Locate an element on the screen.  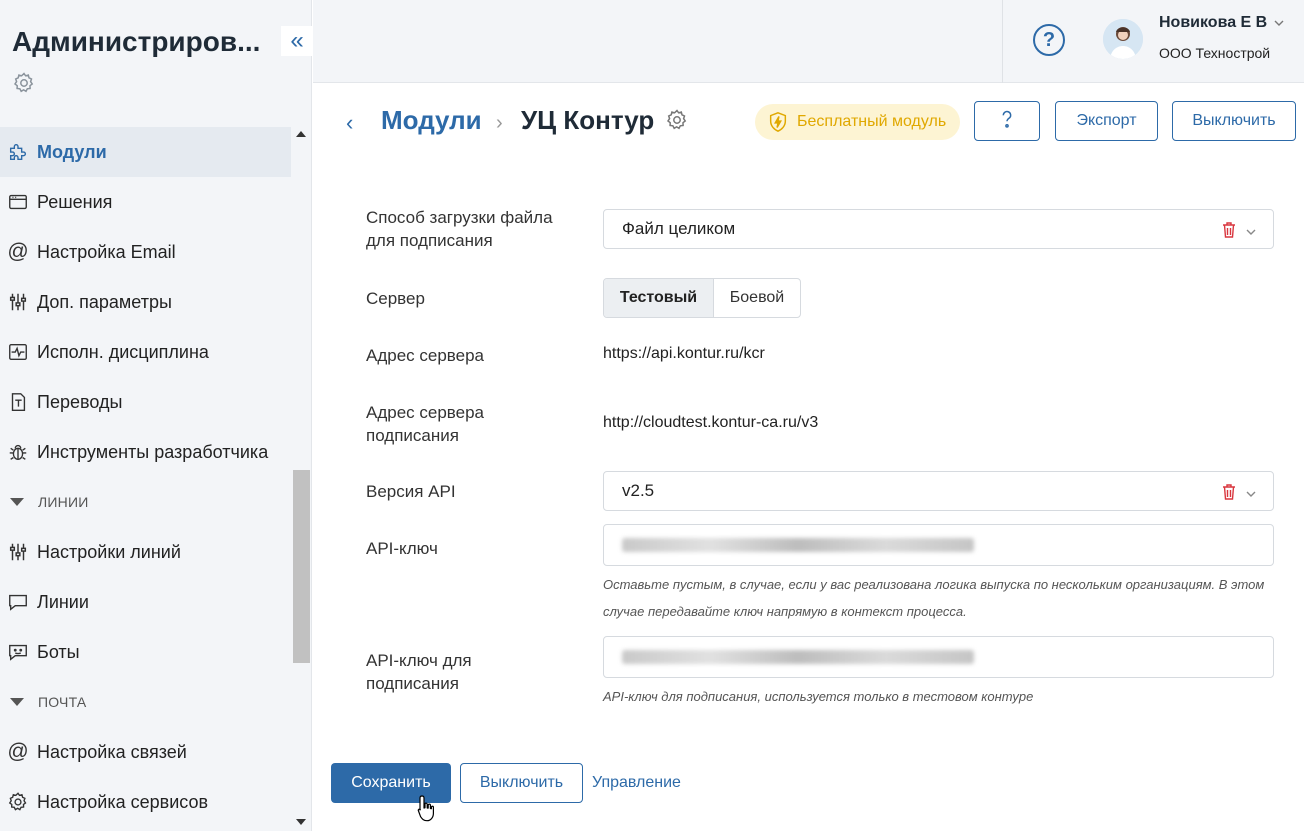
bot-icon is located at coordinates (18, 652).